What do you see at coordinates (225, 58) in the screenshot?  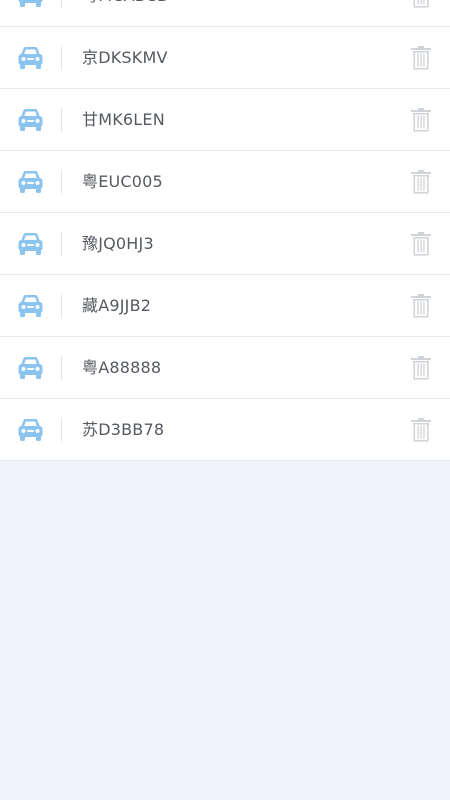 I see `vehicle-row: 京DKSKMV` at bounding box center [225, 58].